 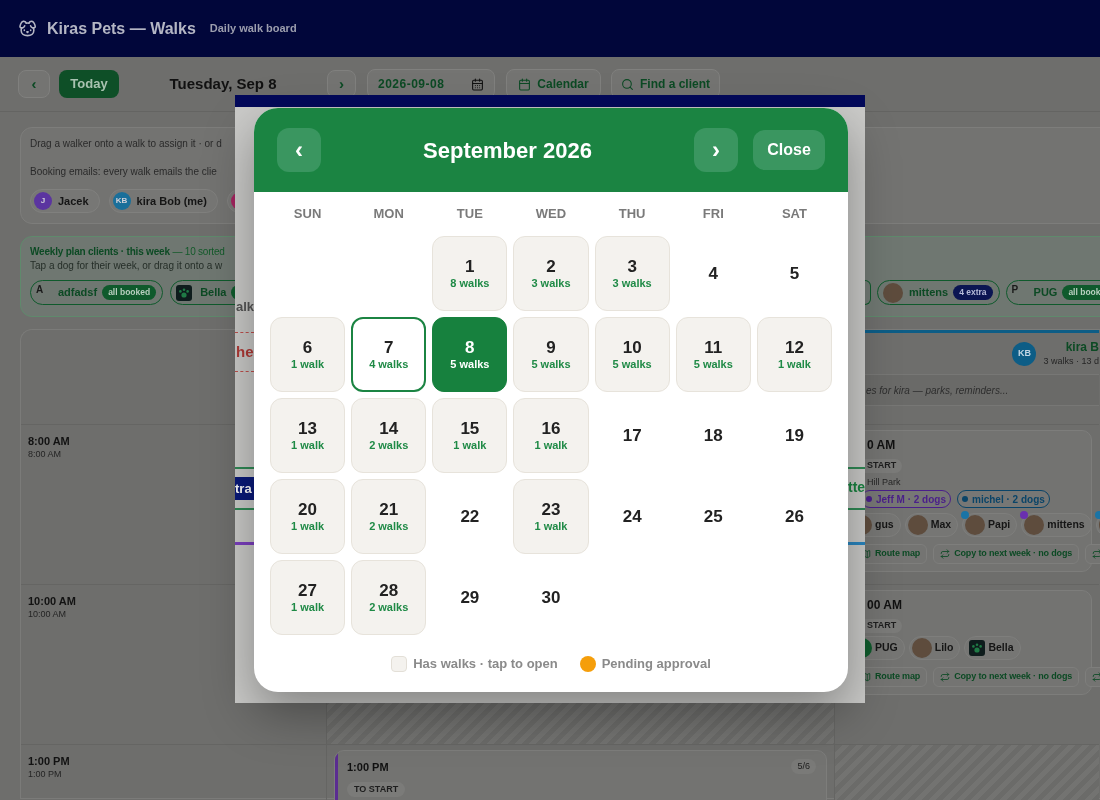 I want to click on dog-chip: Bella, so click(x=992, y=648).